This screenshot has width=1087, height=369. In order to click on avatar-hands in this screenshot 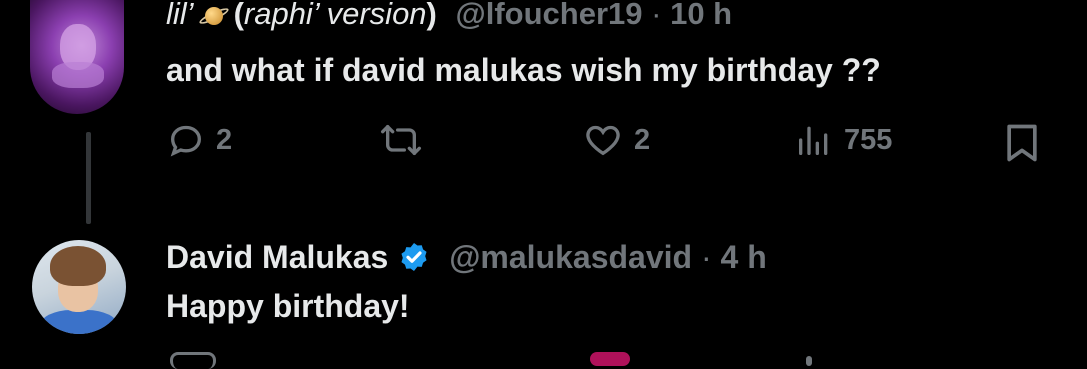, I will do `click(78, 75)`.